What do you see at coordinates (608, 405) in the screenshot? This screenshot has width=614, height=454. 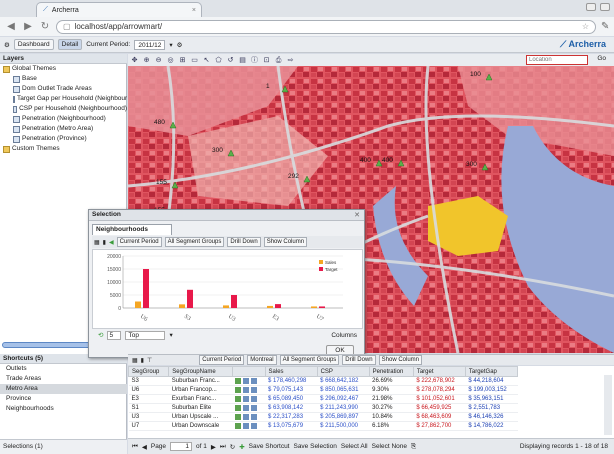 I see `grid-vertical-scrollbar` at bounding box center [608, 405].